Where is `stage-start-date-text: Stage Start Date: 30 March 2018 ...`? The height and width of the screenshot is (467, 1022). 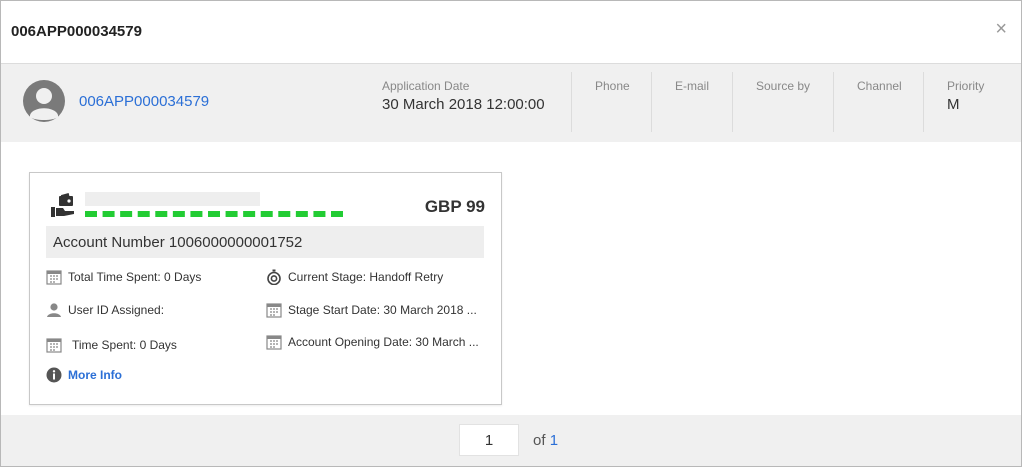 stage-start-date-text: Stage Start Date: 30 March 2018 ... is located at coordinates (382, 310).